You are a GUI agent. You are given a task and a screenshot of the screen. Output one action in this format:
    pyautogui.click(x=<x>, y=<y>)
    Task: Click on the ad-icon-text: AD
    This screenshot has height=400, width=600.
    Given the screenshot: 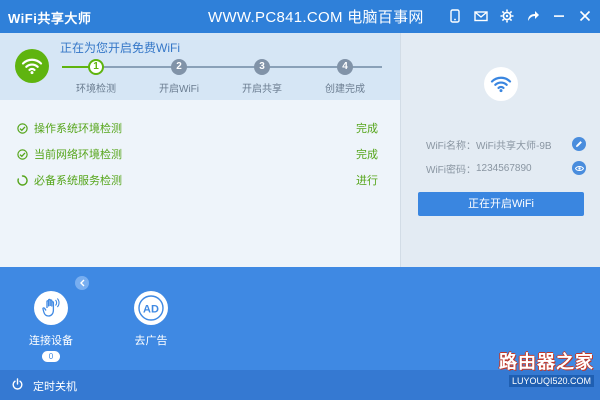 What is the action you would take?
    pyautogui.click(x=151, y=310)
    